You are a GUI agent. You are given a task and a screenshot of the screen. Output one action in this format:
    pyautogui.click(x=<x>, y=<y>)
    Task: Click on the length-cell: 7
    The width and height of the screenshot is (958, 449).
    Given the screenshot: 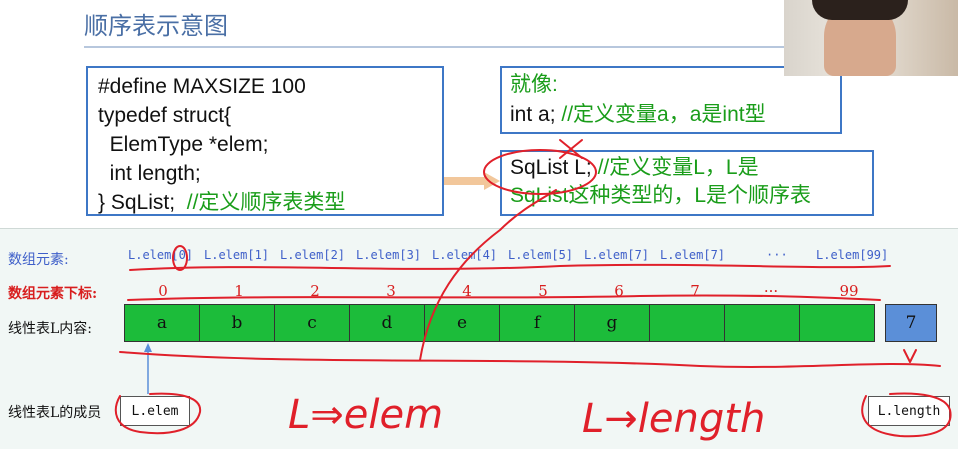 What is the action you would take?
    pyautogui.click(x=911, y=323)
    